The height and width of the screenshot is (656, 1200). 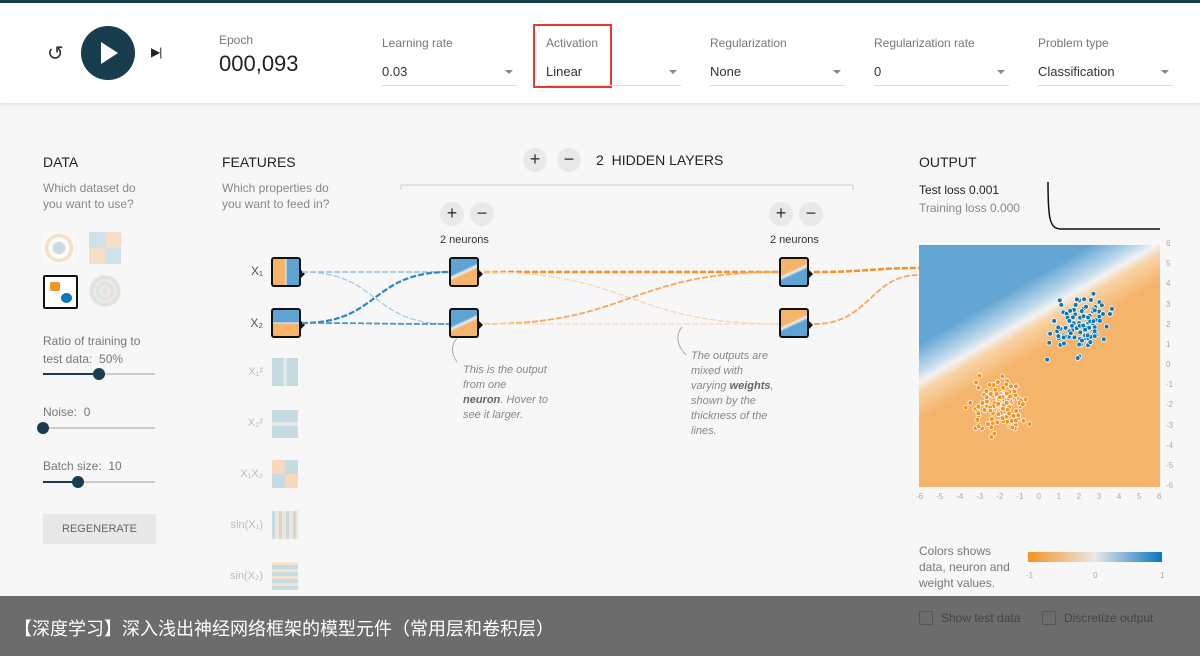 What do you see at coordinates (781, 214) in the screenshot?
I see `add-neuron-layer2-button: +` at bounding box center [781, 214].